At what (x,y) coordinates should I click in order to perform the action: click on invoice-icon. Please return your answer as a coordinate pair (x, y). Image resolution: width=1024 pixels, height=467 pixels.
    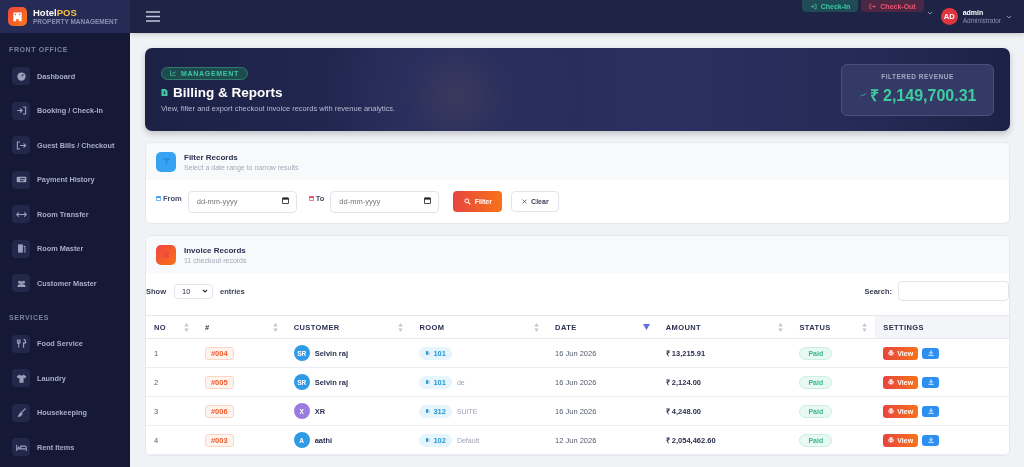
    Looking at the image, I should click on (165, 92).